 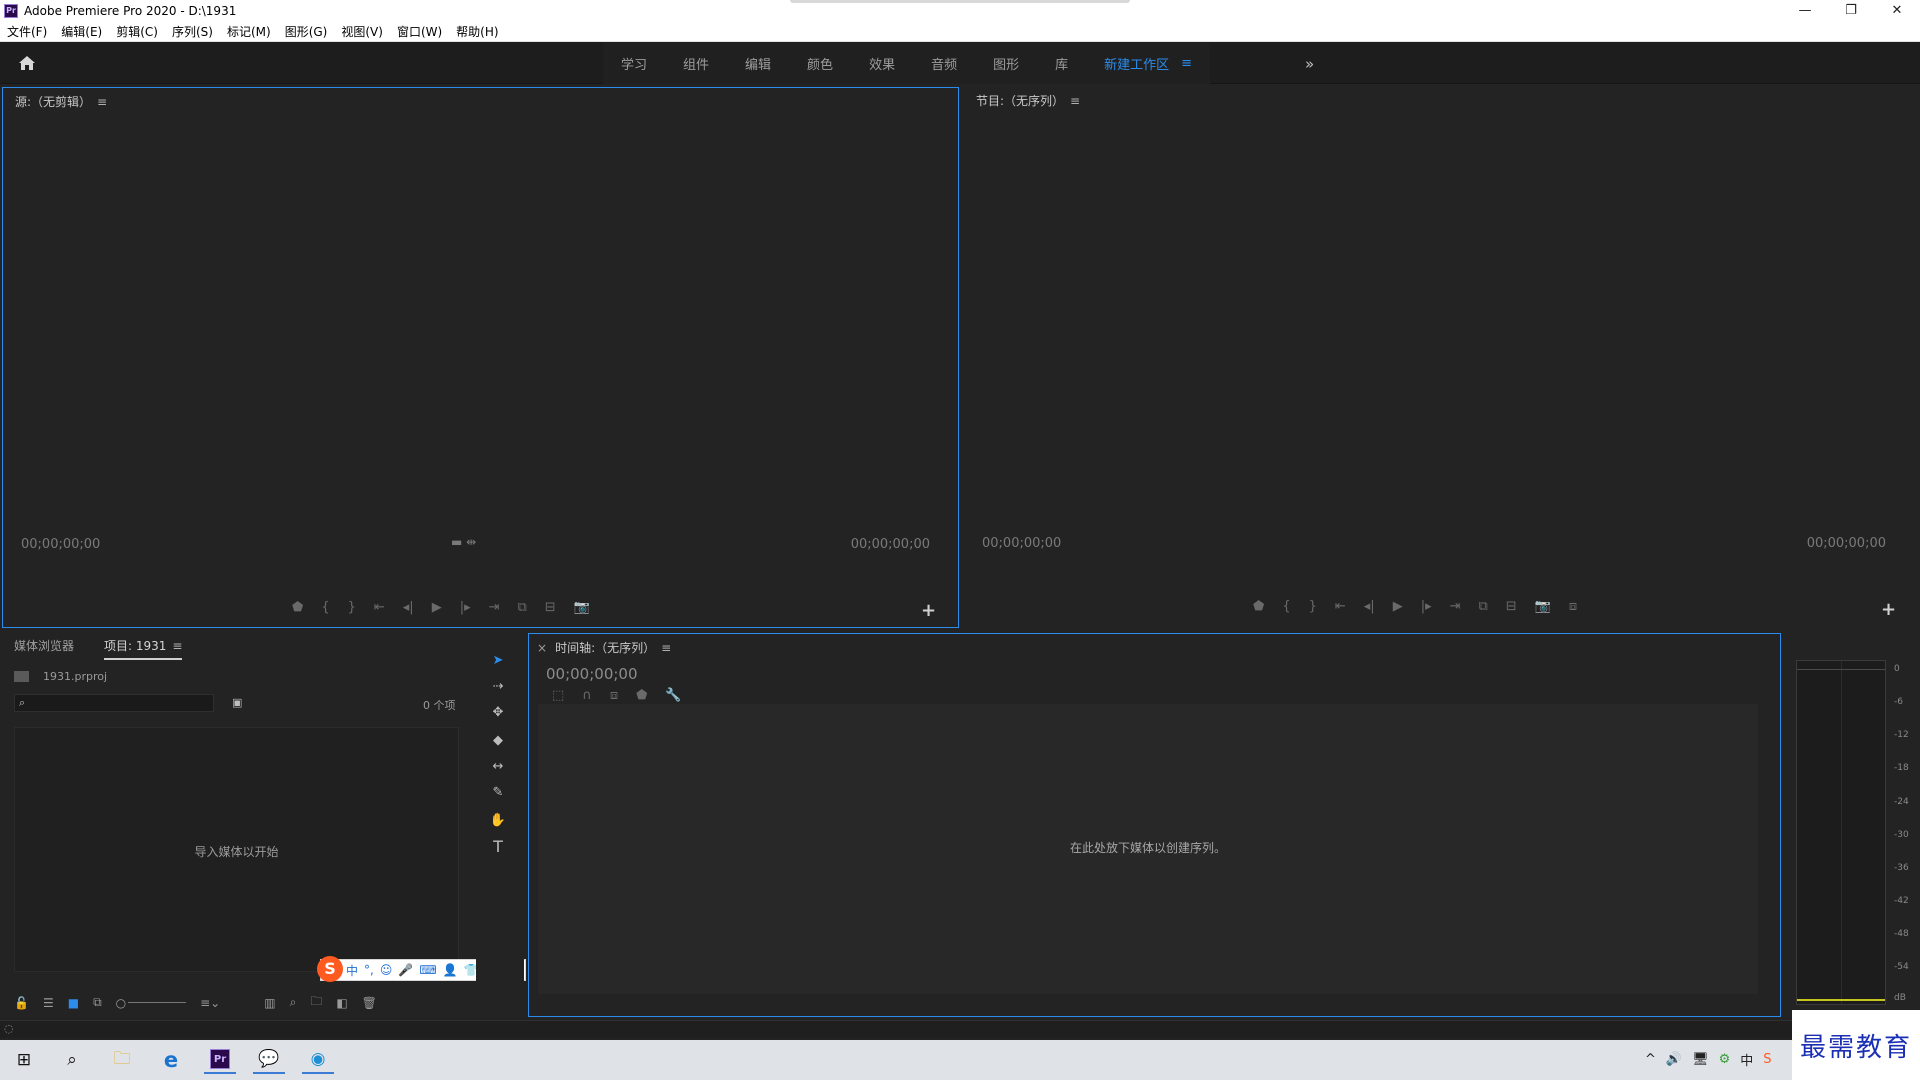 I want to click on freeform-view-icon: ⧉, so click(x=97, y=1002).